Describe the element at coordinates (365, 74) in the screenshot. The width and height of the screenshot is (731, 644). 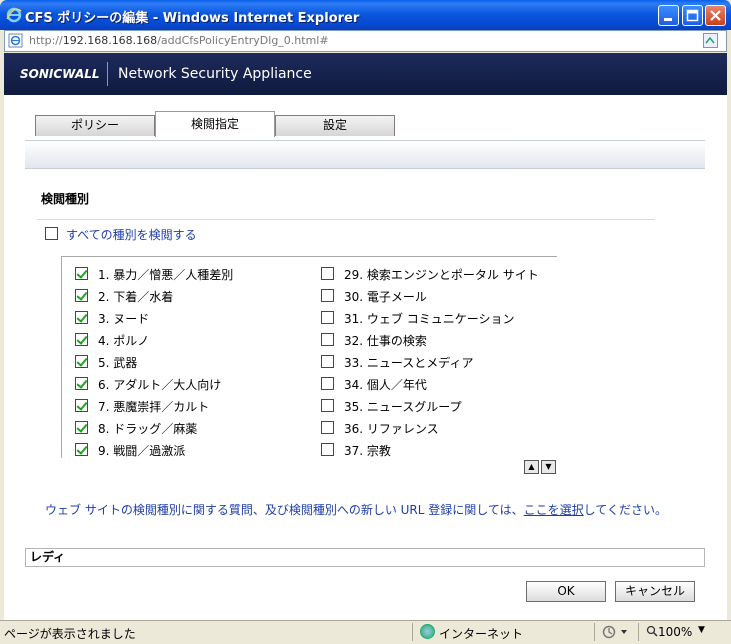
I see `app-header: SONICWALL Network Security Appliance` at that location.